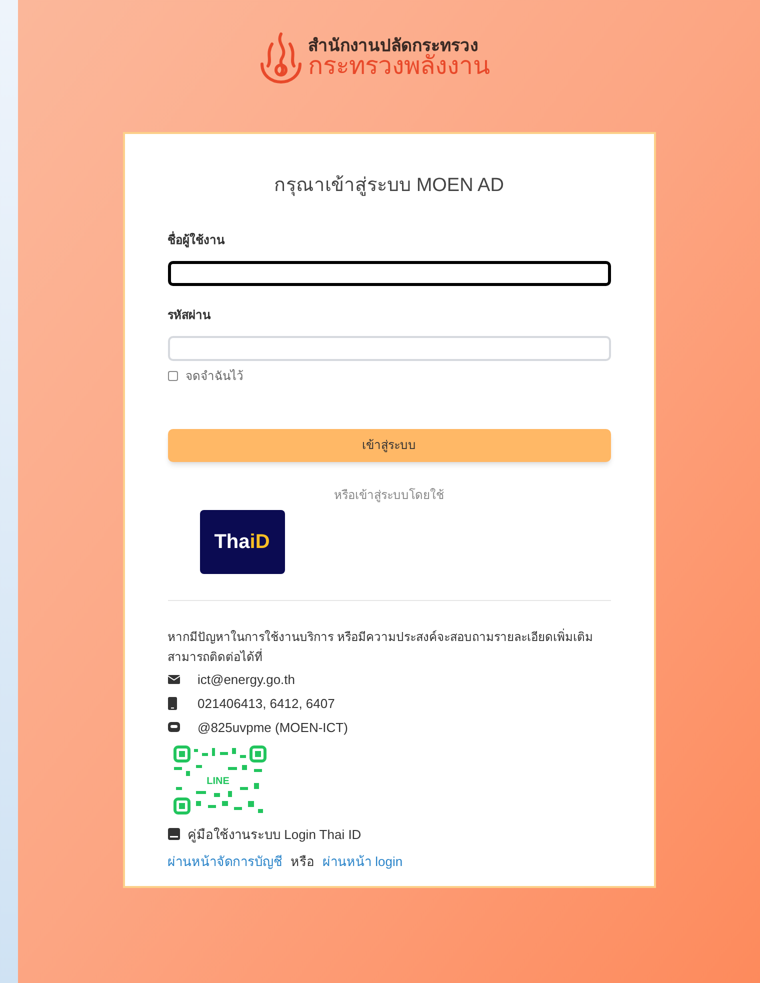  What do you see at coordinates (225, 862) in the screenshot?
I see `link: ผ่านหน้าจัดการบัญชี` at bounding box center [225, 862].